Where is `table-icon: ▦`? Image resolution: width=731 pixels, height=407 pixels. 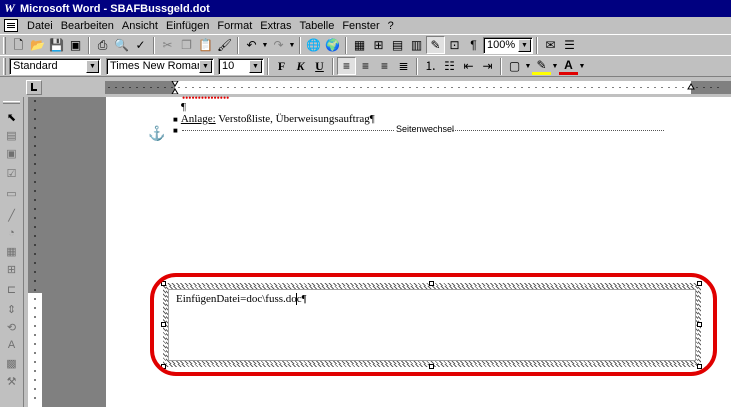 table-icon: ▦ is located at coordinates (11, 251).